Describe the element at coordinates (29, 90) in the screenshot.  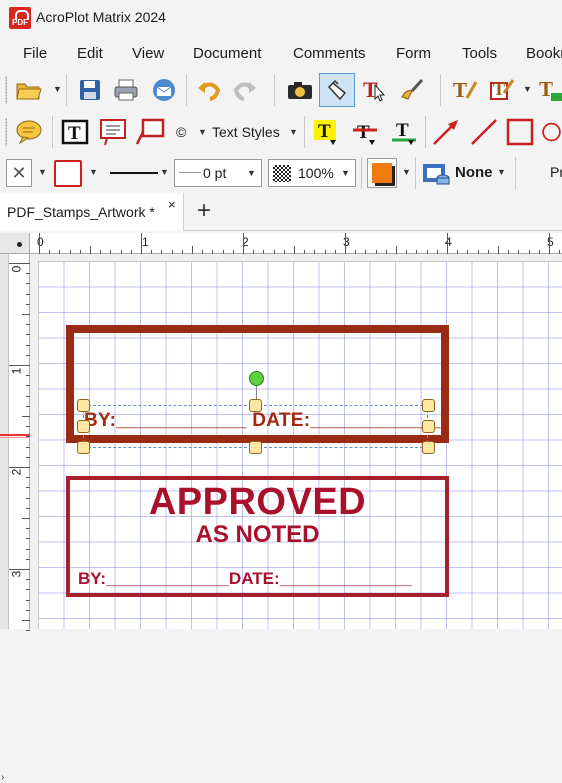
I see `open-folder-icon` at that location.